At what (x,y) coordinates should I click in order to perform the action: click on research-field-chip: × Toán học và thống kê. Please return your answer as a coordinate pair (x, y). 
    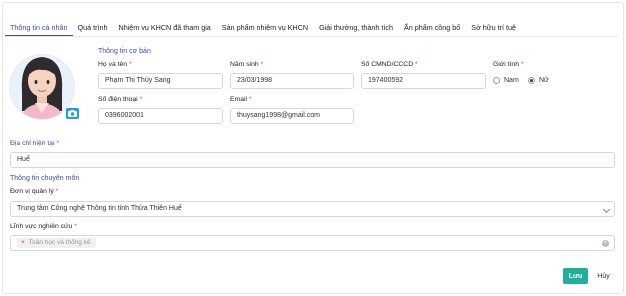
    Looking at the image, I should click on (56, 243).